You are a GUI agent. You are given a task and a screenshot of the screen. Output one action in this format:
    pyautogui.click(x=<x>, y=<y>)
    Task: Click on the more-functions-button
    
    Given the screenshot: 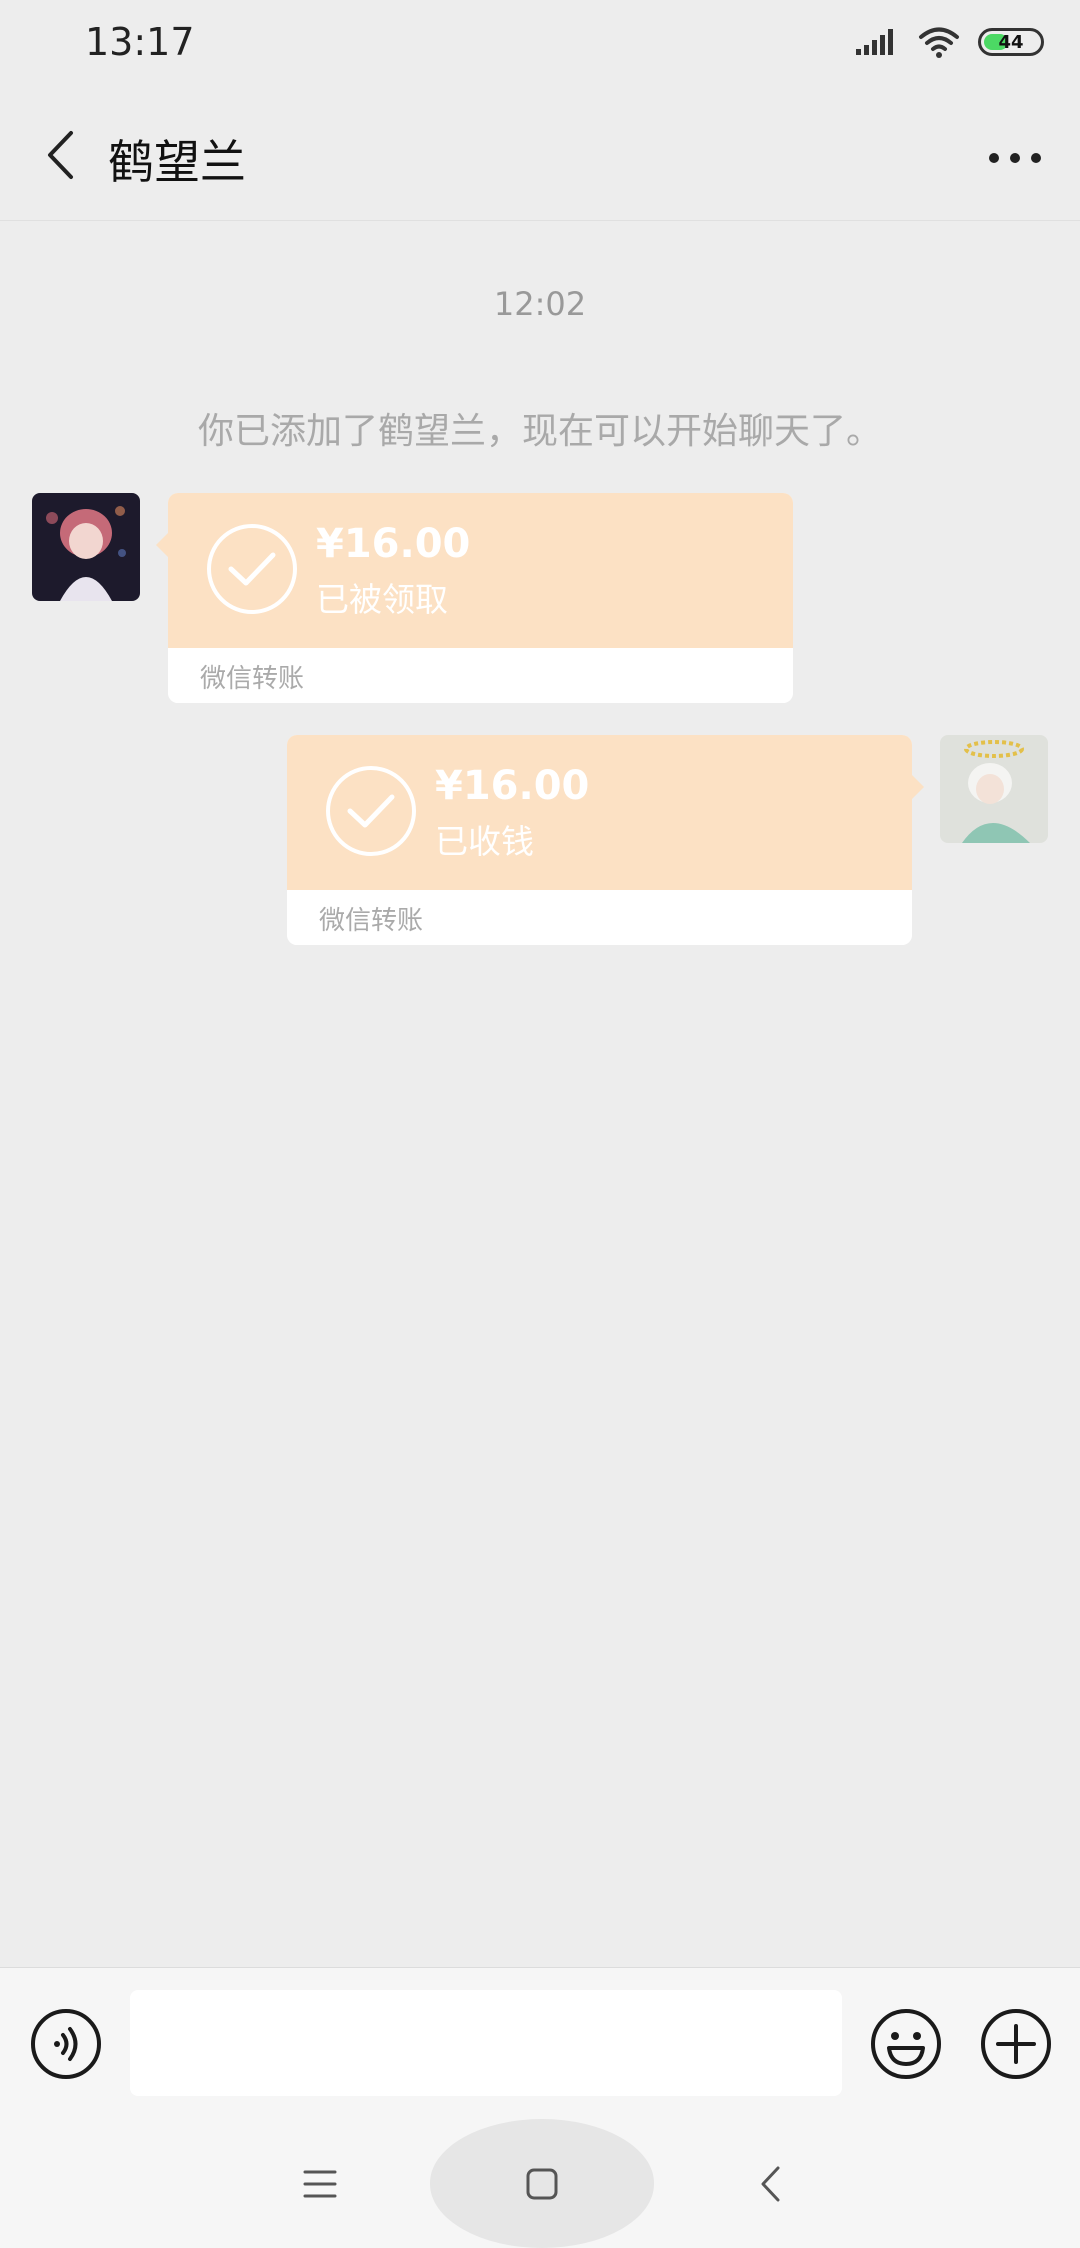 What is the action you would take?
    pyautogui.click(x=1016, y=2044)
    